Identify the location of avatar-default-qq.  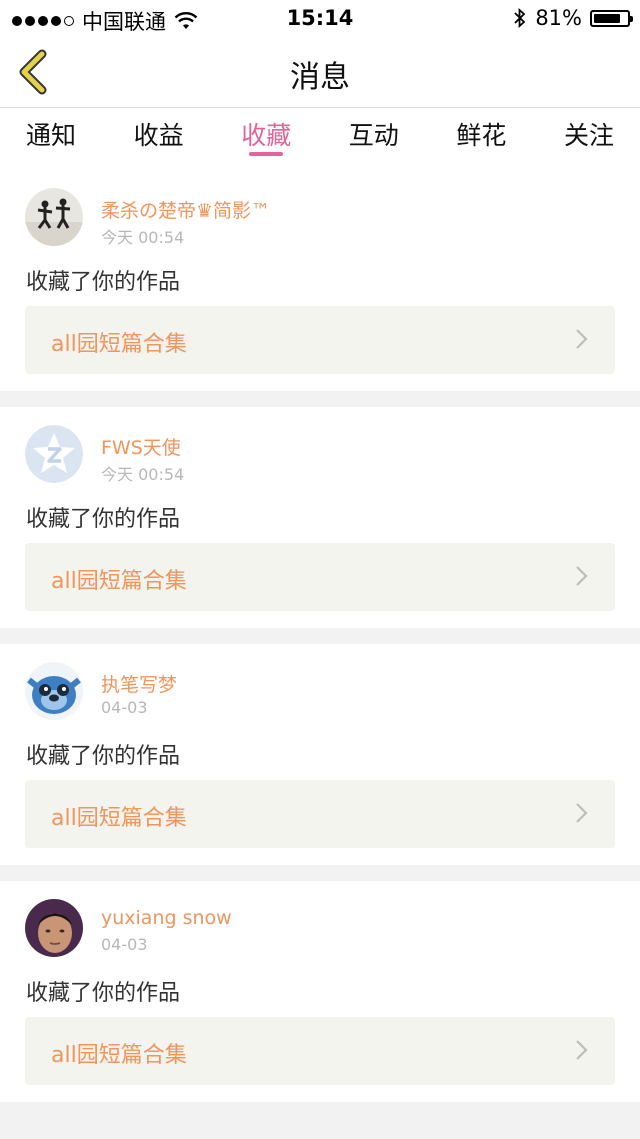
(54, 454).